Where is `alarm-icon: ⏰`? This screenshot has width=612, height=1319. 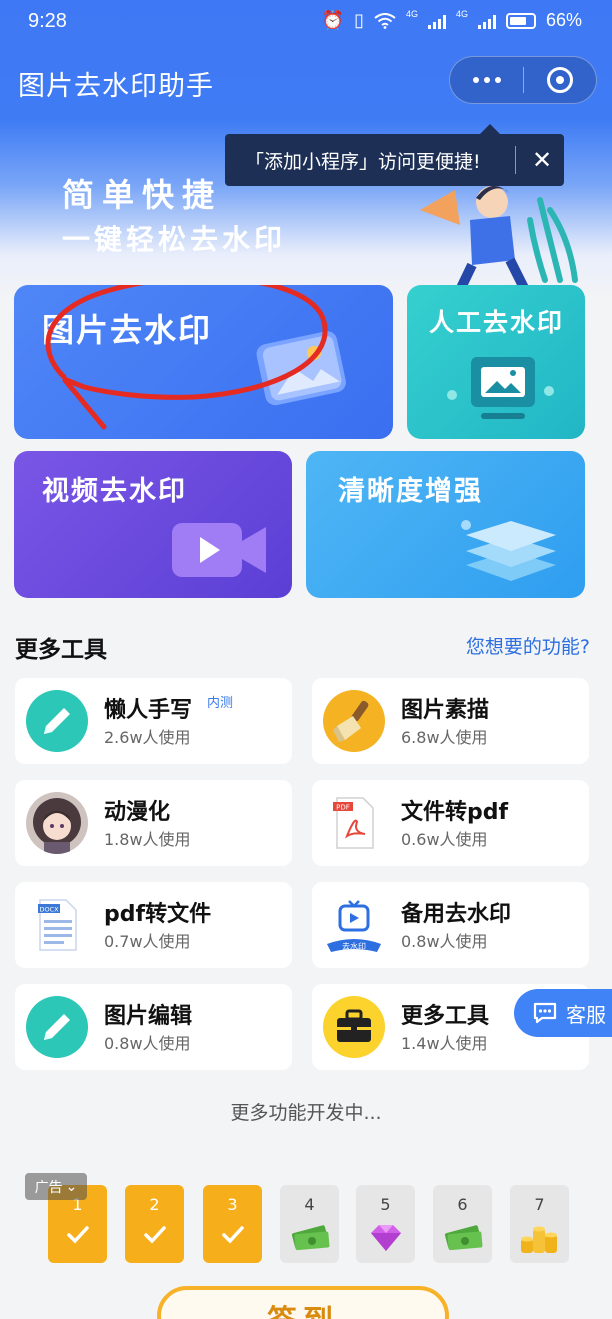
alarm-icon: ⏰ is located at coordinates (333, 20).